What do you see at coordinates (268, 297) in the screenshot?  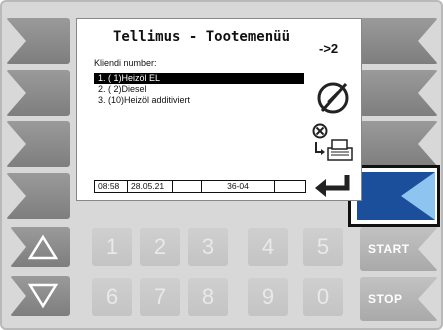 I see `keypad-key-9: 9` at bounding box center [268, 297].